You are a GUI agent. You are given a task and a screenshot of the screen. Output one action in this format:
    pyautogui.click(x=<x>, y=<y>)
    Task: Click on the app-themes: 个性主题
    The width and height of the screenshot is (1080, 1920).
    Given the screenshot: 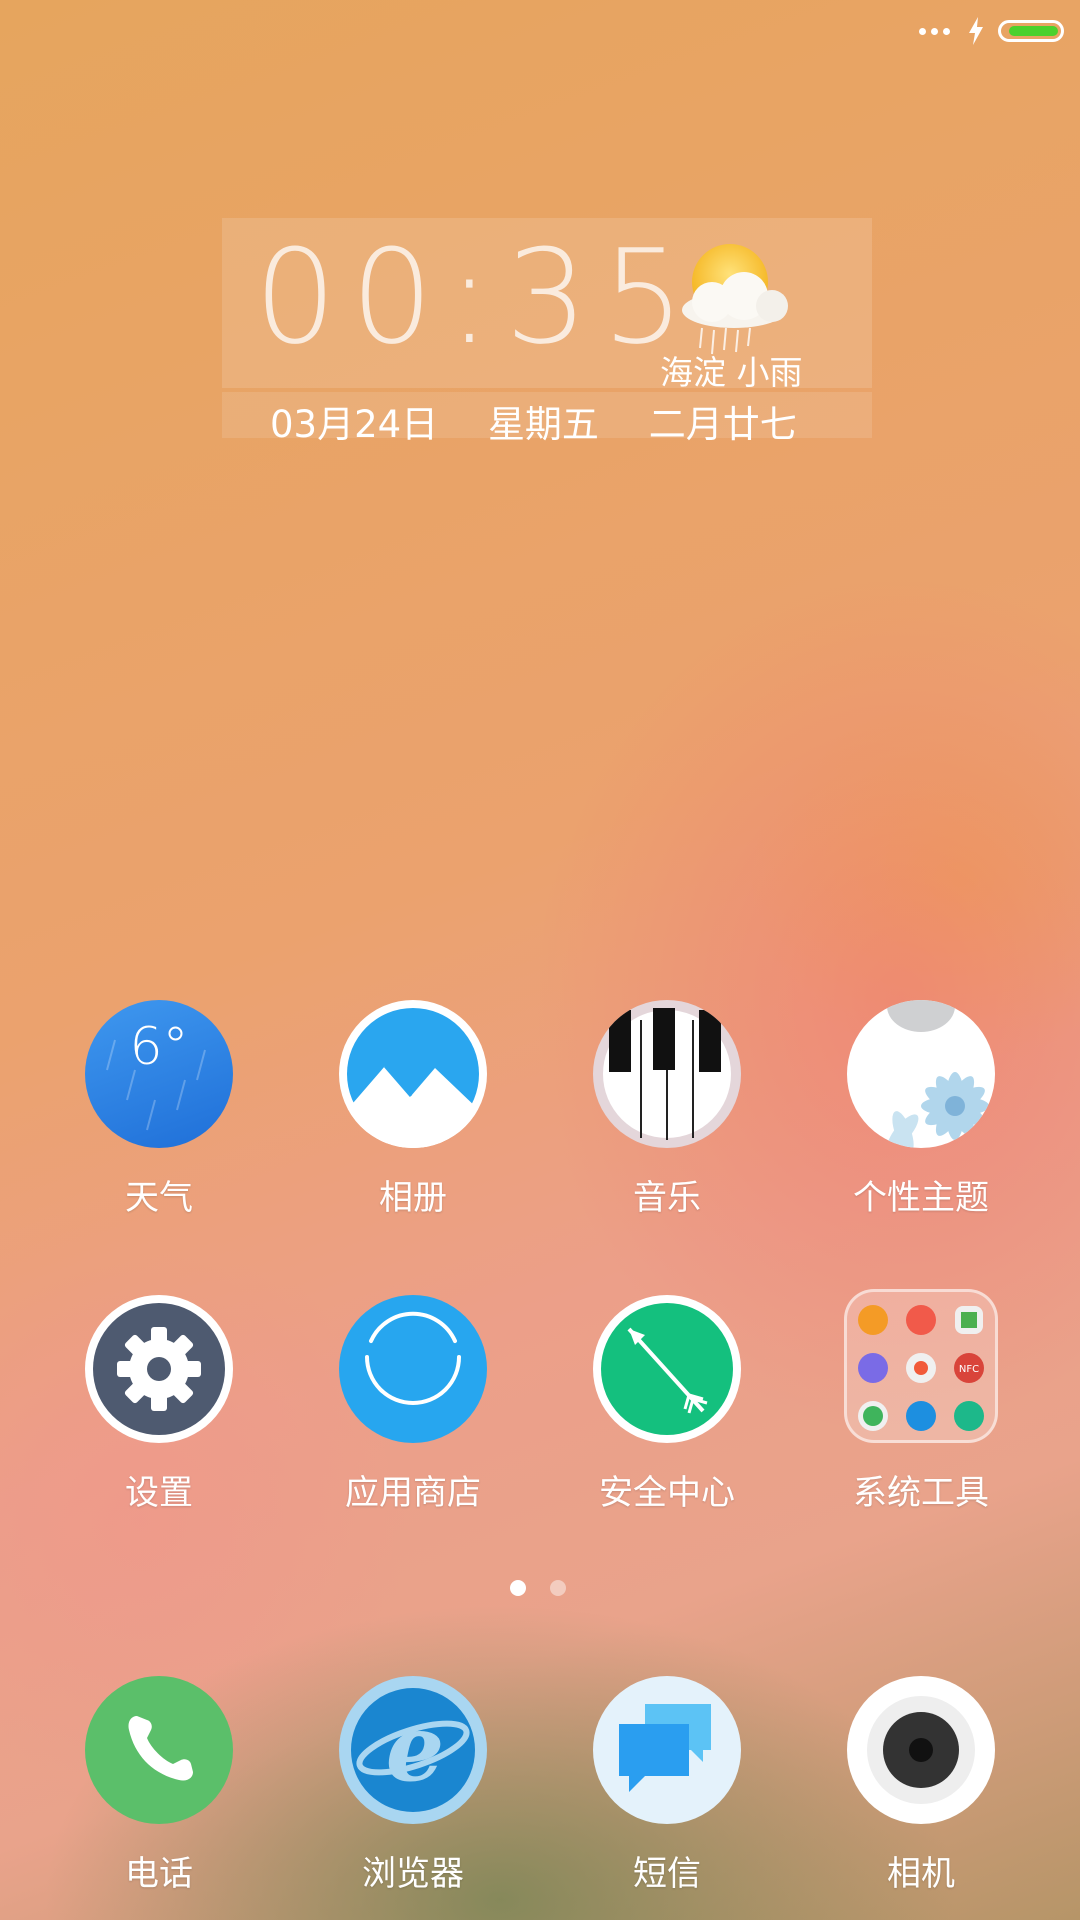 What is the action you would take?
    pyautogui.click(x=921, y=1109)
    